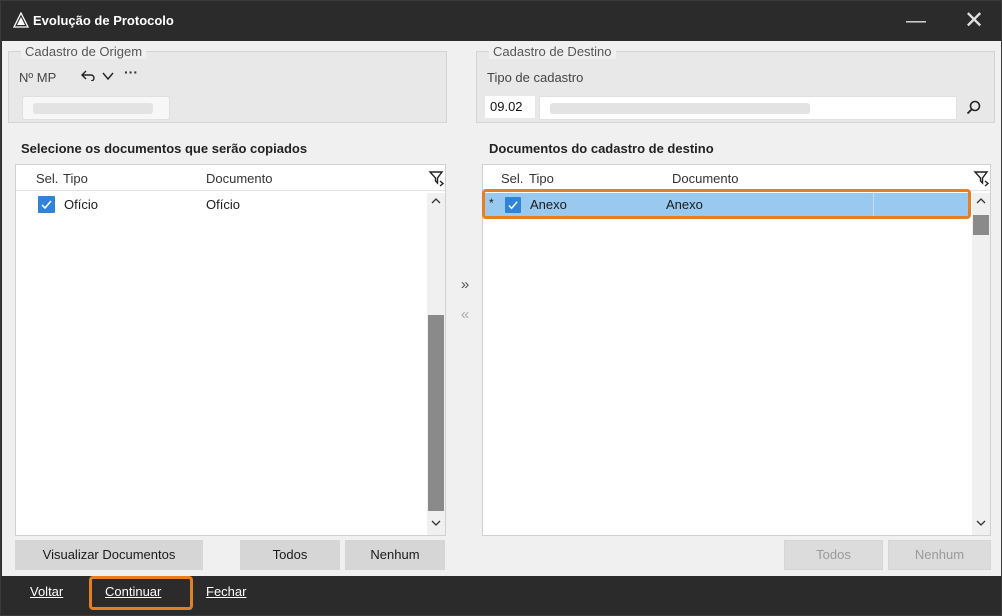 This screenshot has height=616, width=1002. I want to click on destination-select-all-button: Todos, so click(833, 555).